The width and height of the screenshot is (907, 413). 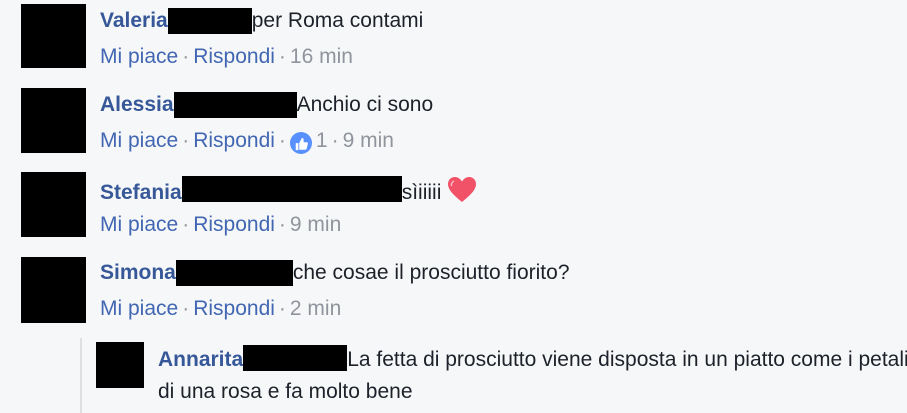 What do you see at coordinates (315, 308) in the screenshot?
I see `comment-time: 2 min` at bounding box center [315, 308].